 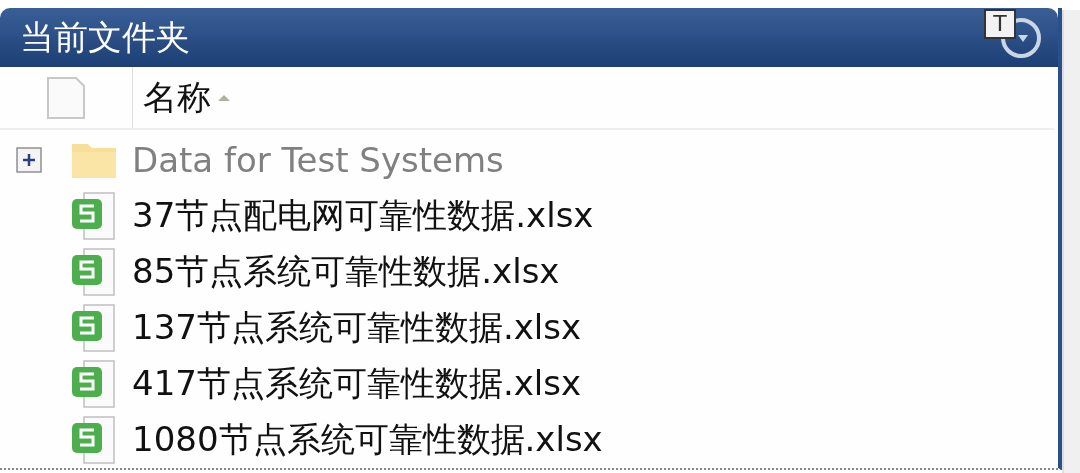 What do you see at coordinates (363, 216) in the screenshot?
I see `file-name: 37节点配电网可靠性数据.xlsx` at bounding box center [363, 216].